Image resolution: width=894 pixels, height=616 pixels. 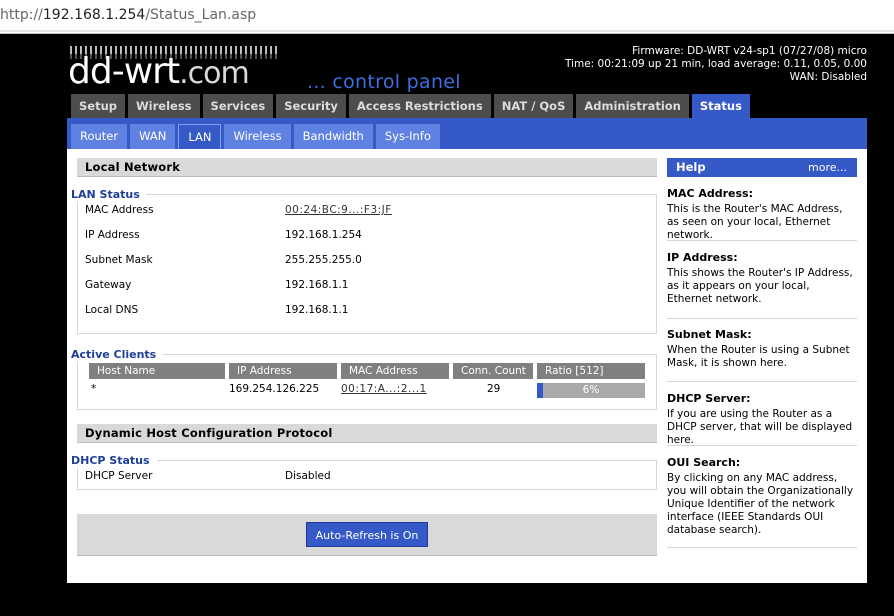 I want to click on tab-status: Status, so click(x=720, y=106).